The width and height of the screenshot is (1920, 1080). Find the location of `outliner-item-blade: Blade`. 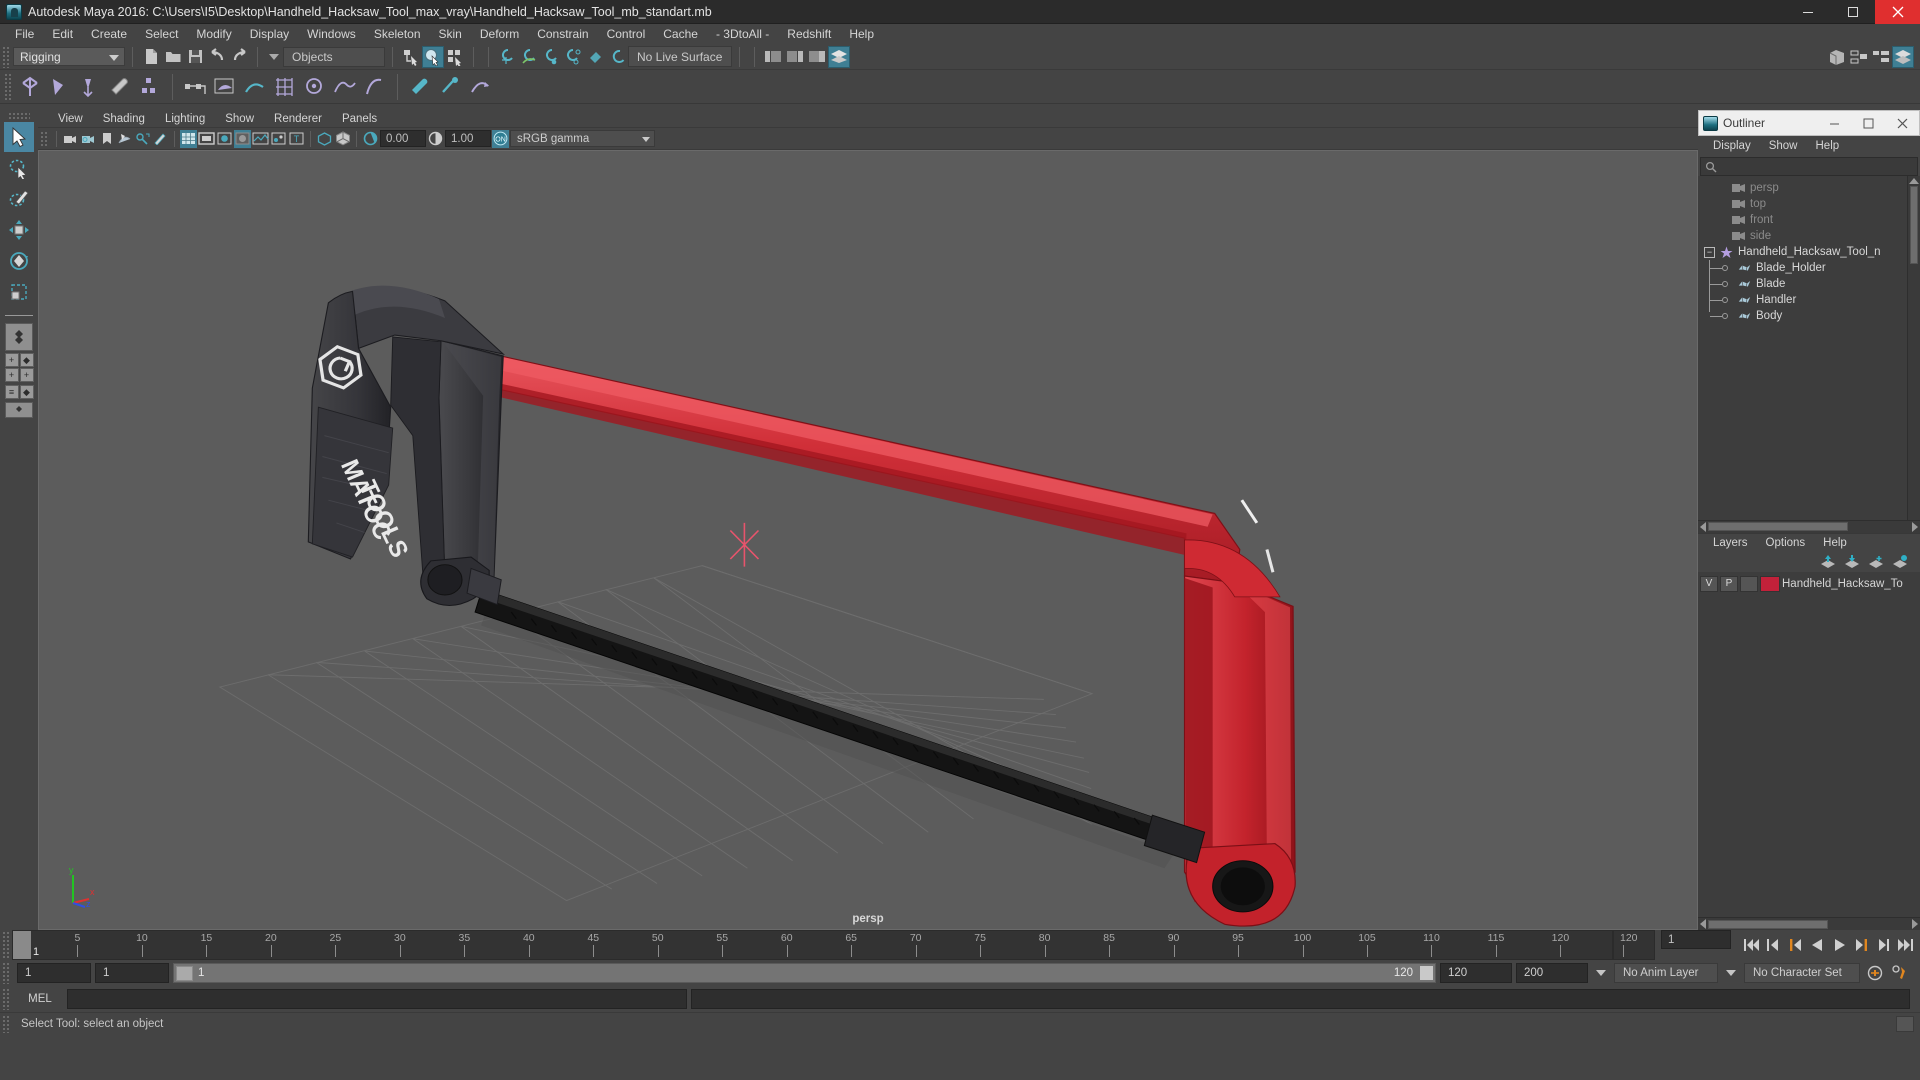

outliner-item-blade: Blade is located at coordinates (1809, 284).